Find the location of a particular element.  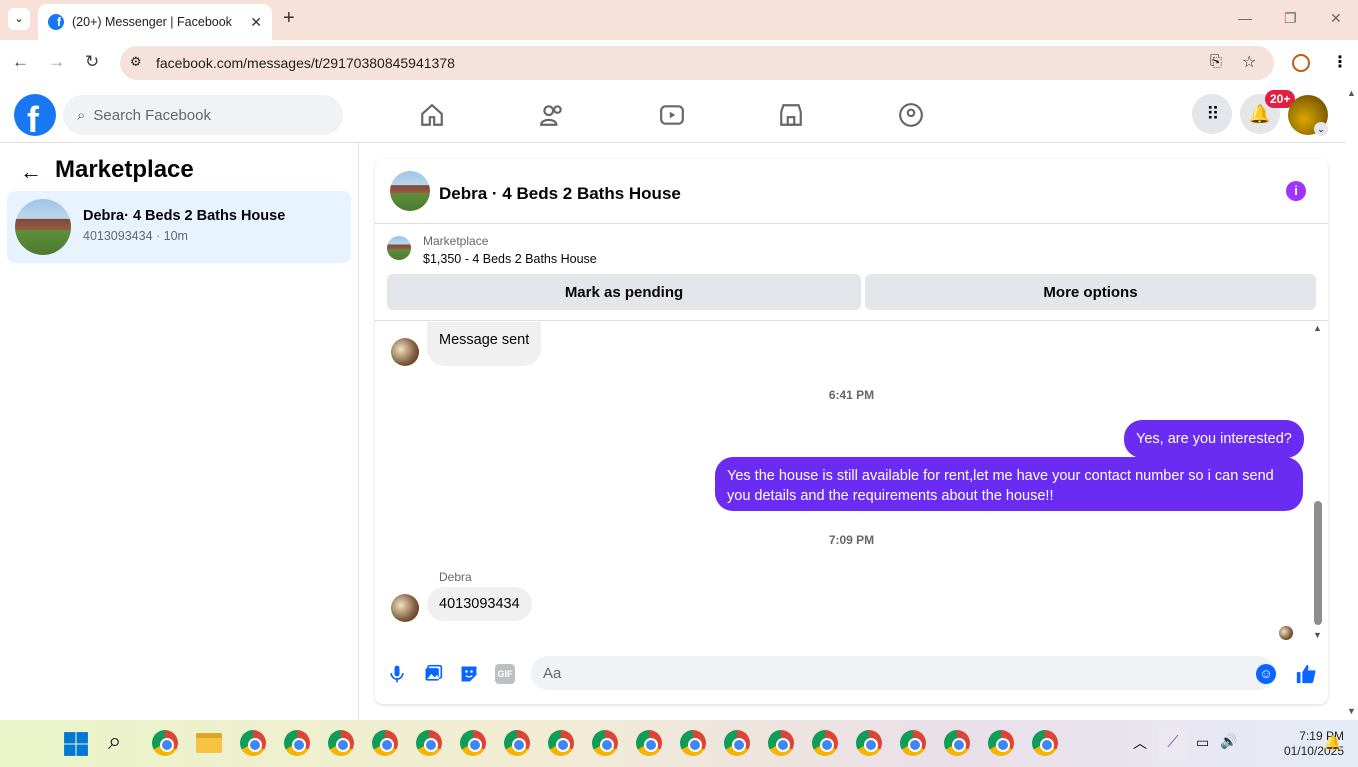

bookmark-star-icon: ☆ is located at coordinates (1249, 62).